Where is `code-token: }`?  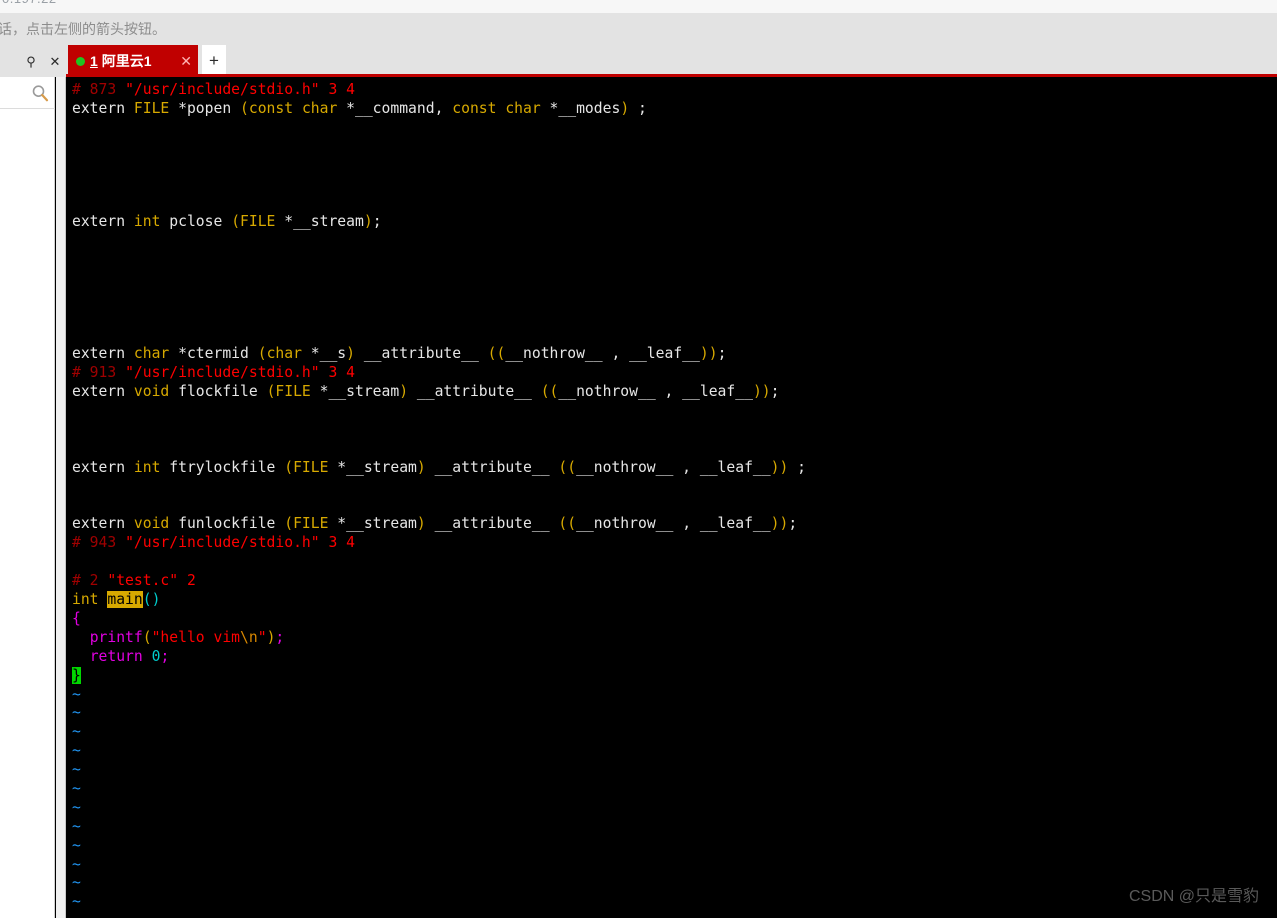 code-token: } is located at coordinates (76, 675).